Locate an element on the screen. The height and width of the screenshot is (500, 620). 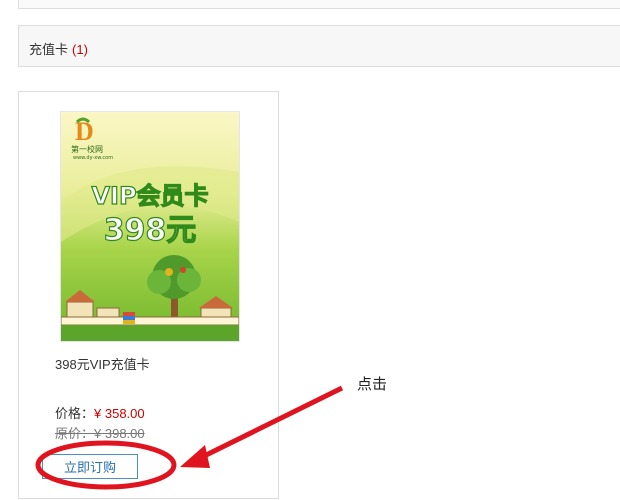
vip-card-illustration: D 第一校网 www.dy-xw.com VIP会员卡 398元 is located at coordinates (150, 226).